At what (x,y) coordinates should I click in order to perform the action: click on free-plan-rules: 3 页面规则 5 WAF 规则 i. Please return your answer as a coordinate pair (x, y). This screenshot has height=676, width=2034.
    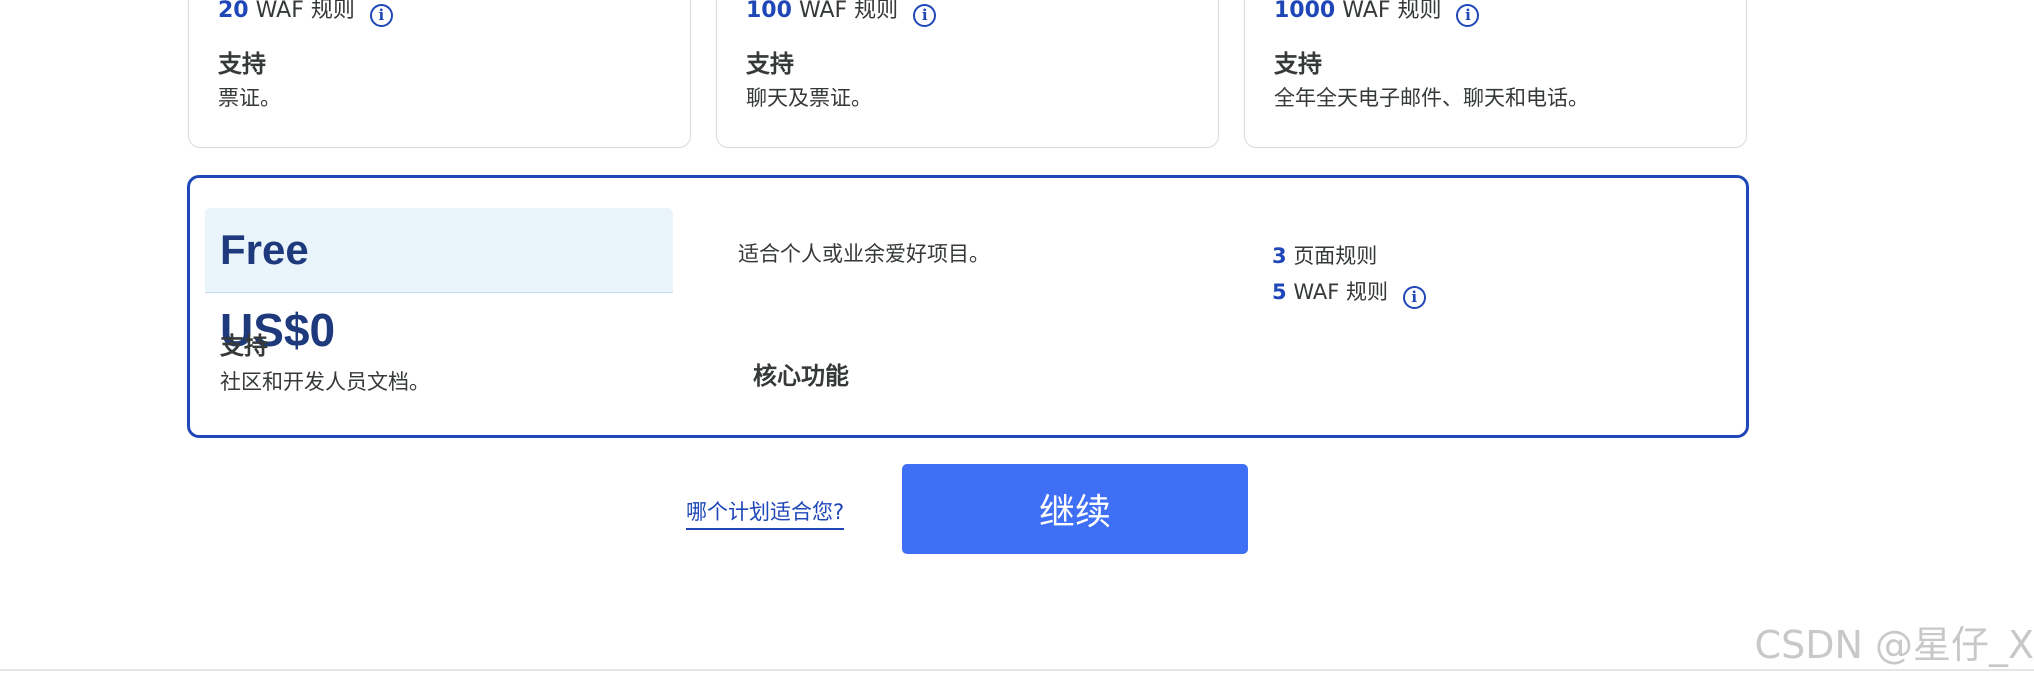
    Looking at the image, I should click on (1349, 274).